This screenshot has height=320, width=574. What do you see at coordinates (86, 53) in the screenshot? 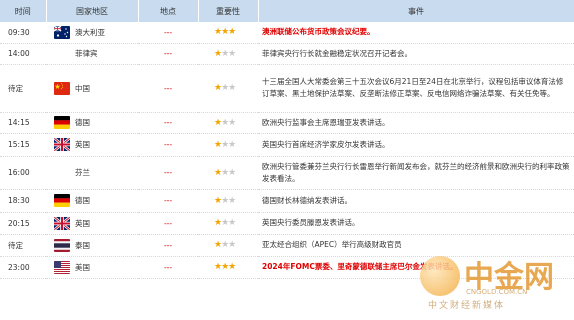
I see `country-name: 菲律宾` at bounding box center [86, 53].